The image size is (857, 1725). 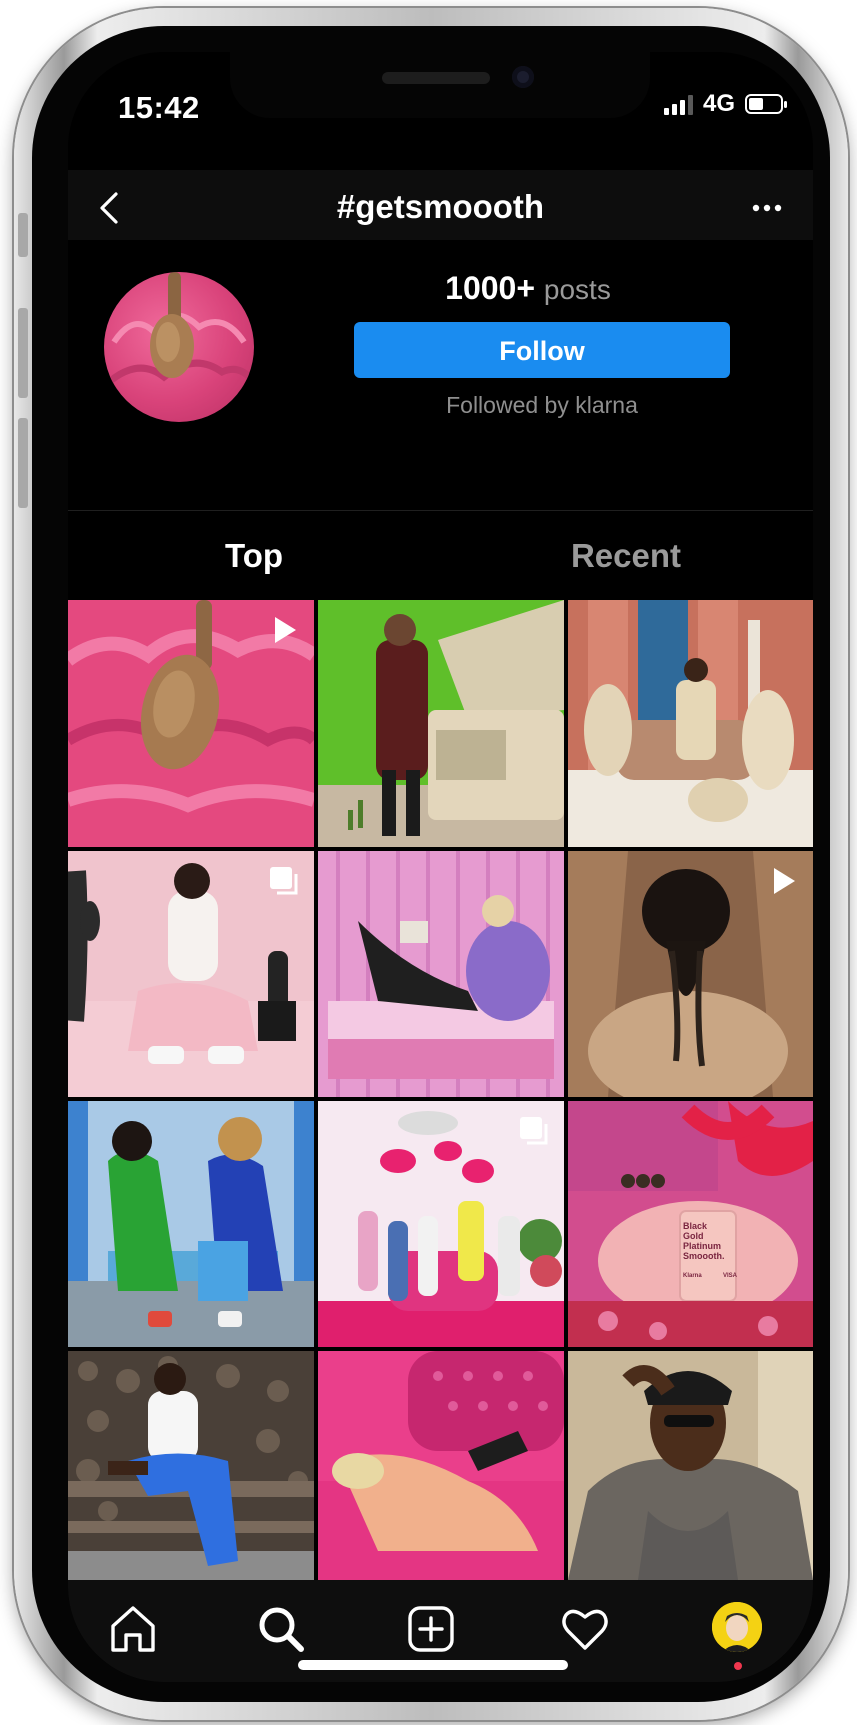 I want to click on feed-tabs: Top Recent, so click(x=440, y=556).